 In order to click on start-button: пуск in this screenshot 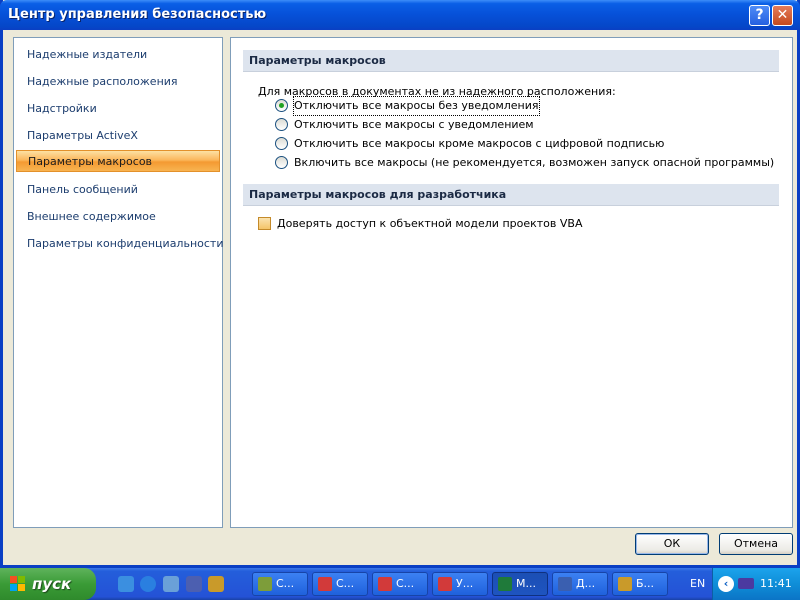, I will do `click(48, 584)`.